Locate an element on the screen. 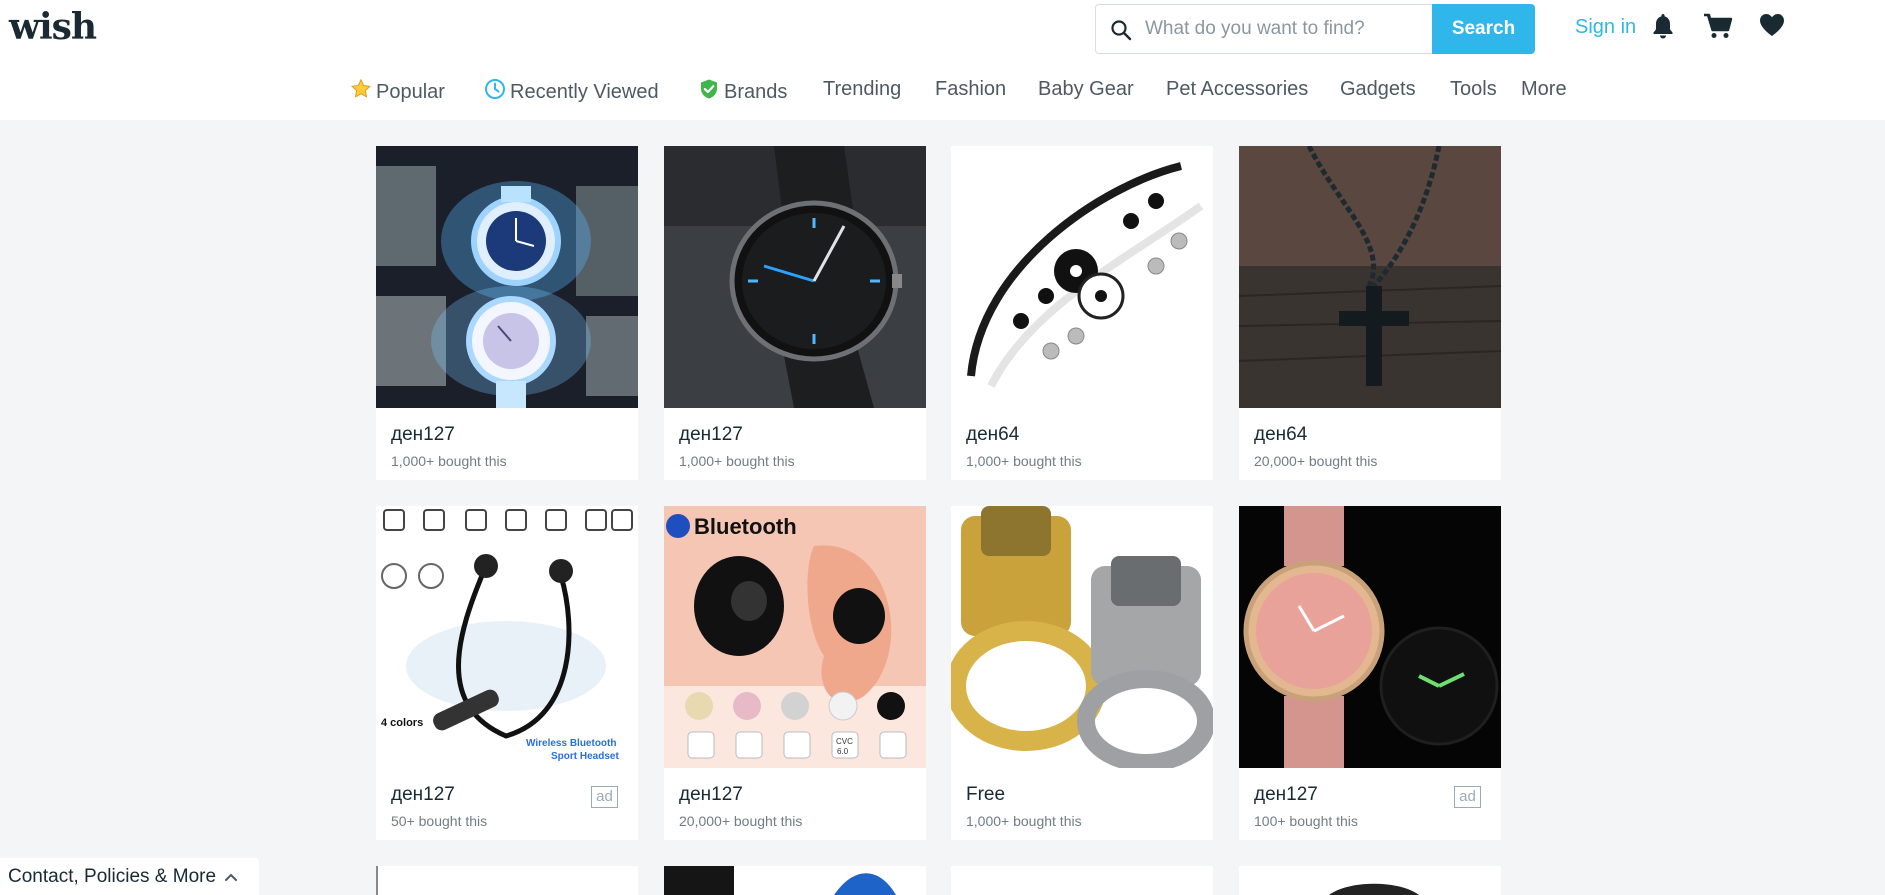 The width and height of the screenshot is (1885, 895). nav-label: Pet Accessories is located at coordinates (1237, 89).